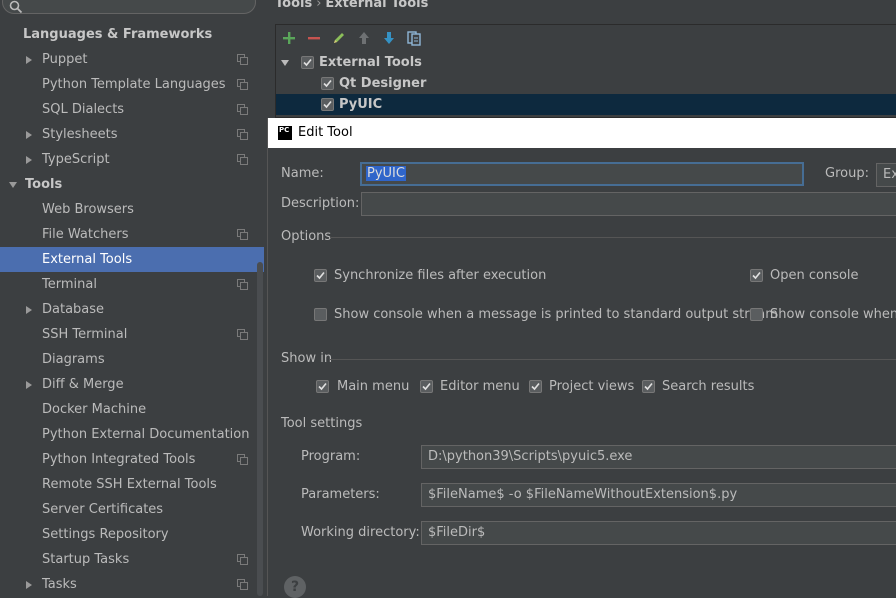 Image resolution: width=896 pixels, height=598 pixels. I want to click on sidebar-item-label: Remote SSH External Tools, so click(129, 484).